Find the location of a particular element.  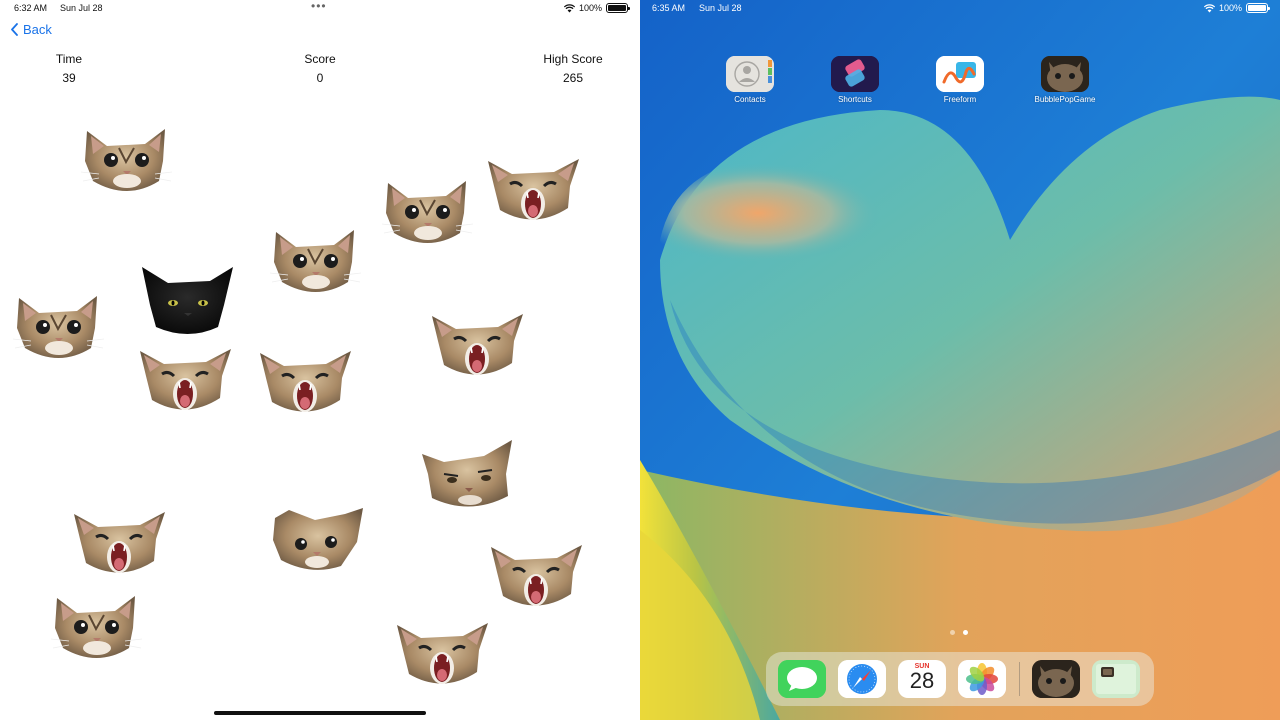

app-bubblepopgame: BubblePopGame is located at coordinates (1065, 80).